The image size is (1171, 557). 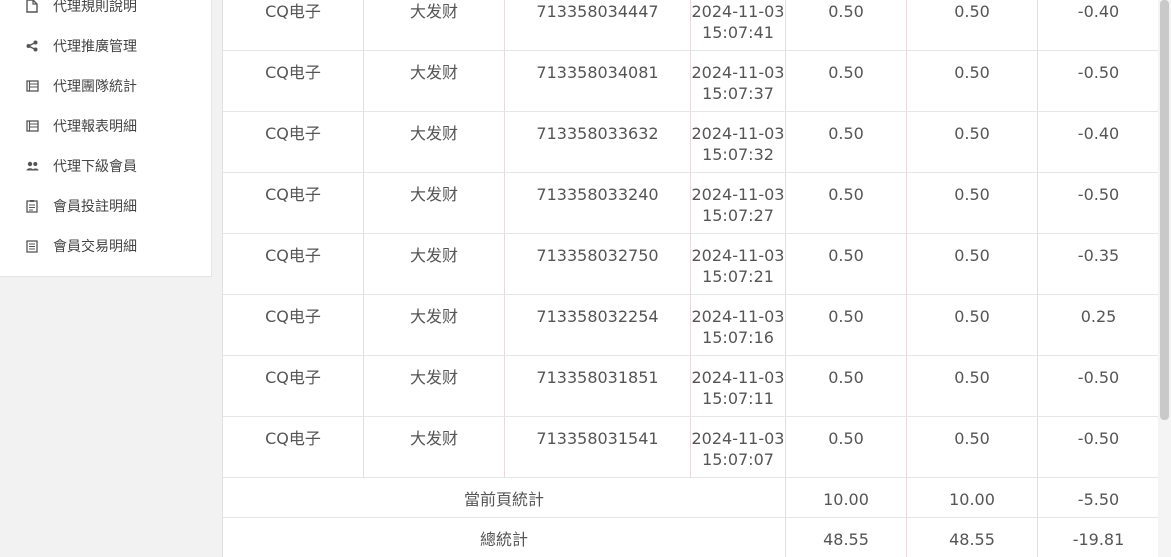 What do you see at coordinates (1098, 316) in the screenshot?
I see `win-loss-cell: 0.25` at bounding box center [1098, 316].